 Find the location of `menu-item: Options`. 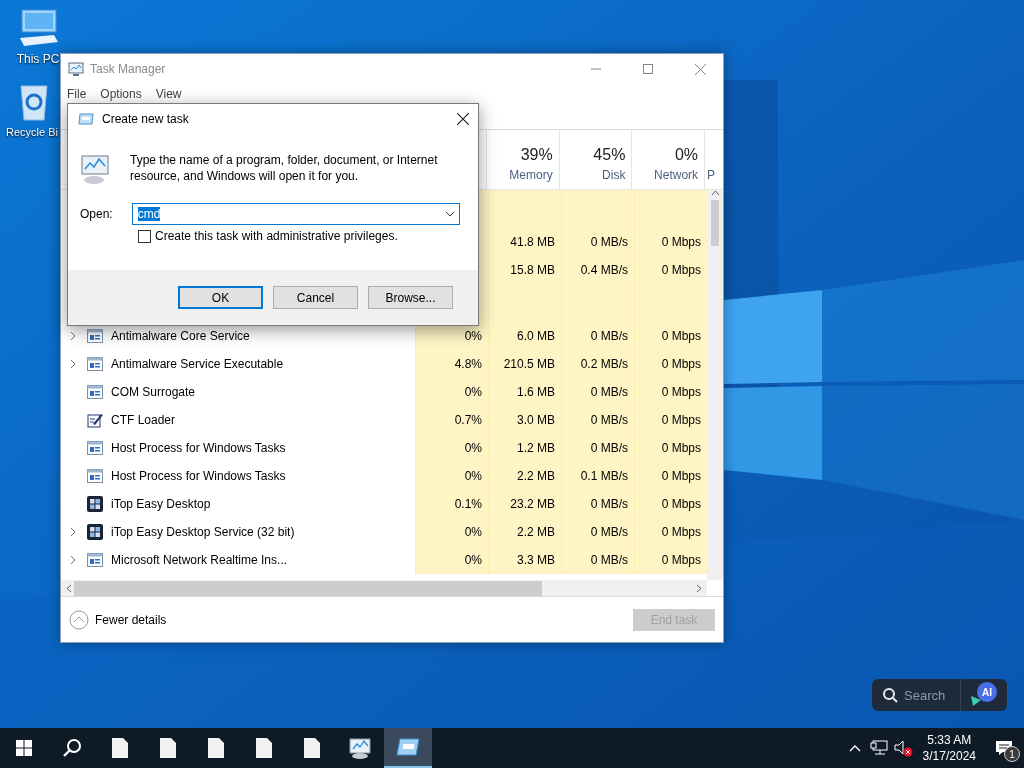

menu-item: Options is located at coordinates (121, 94).